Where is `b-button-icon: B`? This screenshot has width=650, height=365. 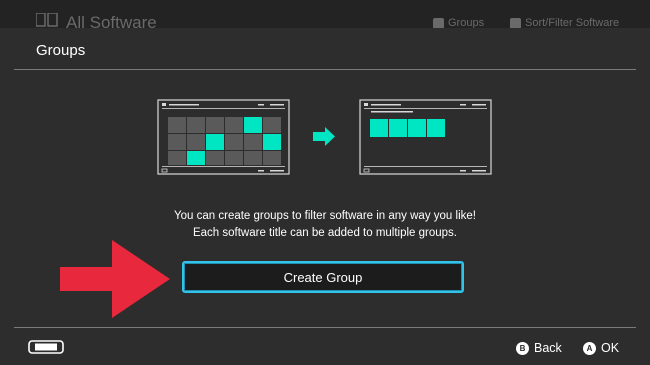
b-button-icon: B is located at coordinates (522, 348).